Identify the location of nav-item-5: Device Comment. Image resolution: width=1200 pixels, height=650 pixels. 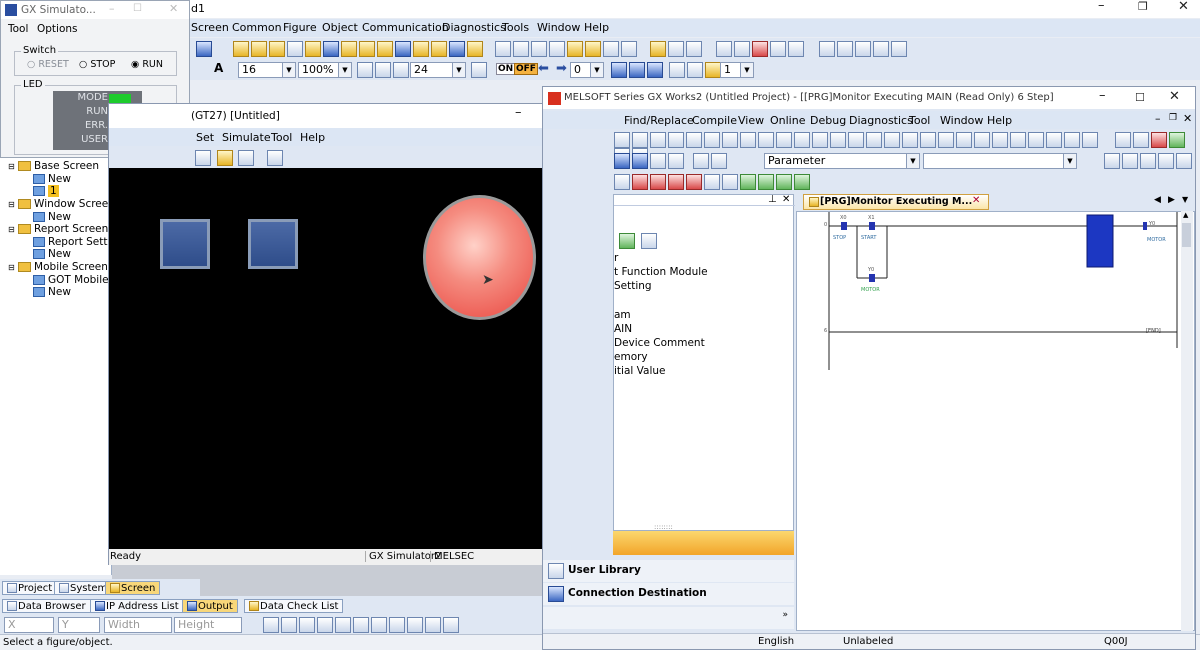
(659, 343).